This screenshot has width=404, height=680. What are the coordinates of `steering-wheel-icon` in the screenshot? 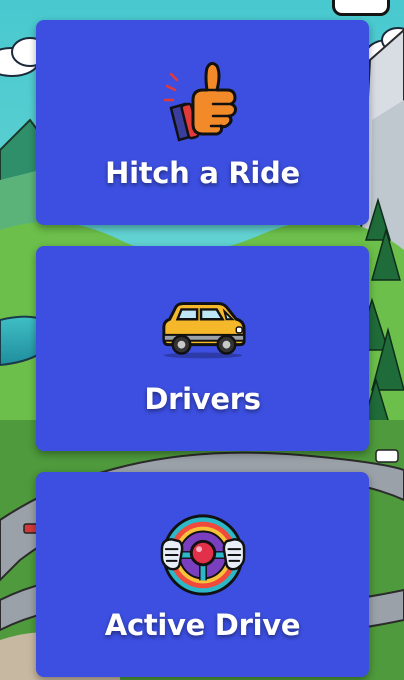 It's located at (203, 555).